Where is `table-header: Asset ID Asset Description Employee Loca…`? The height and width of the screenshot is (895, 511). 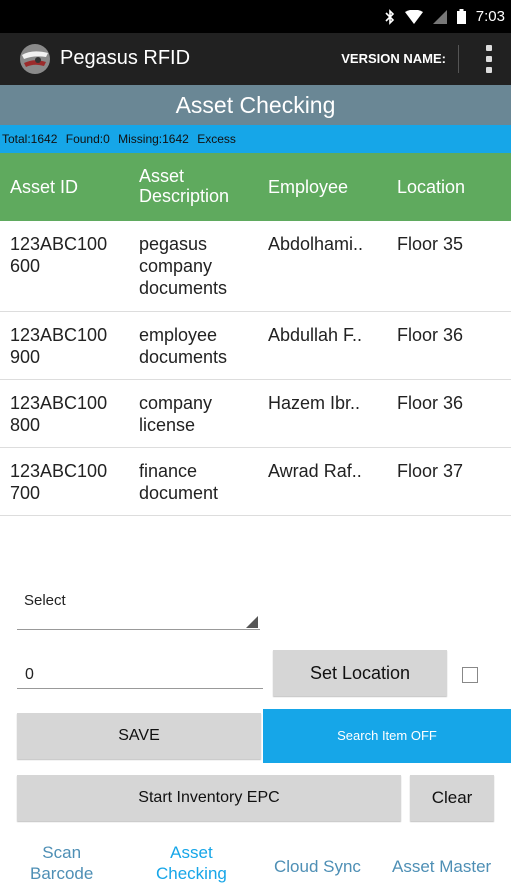 table-header: Asset ID Asset Description Employee Loca… is located at coordinates (255, 187).